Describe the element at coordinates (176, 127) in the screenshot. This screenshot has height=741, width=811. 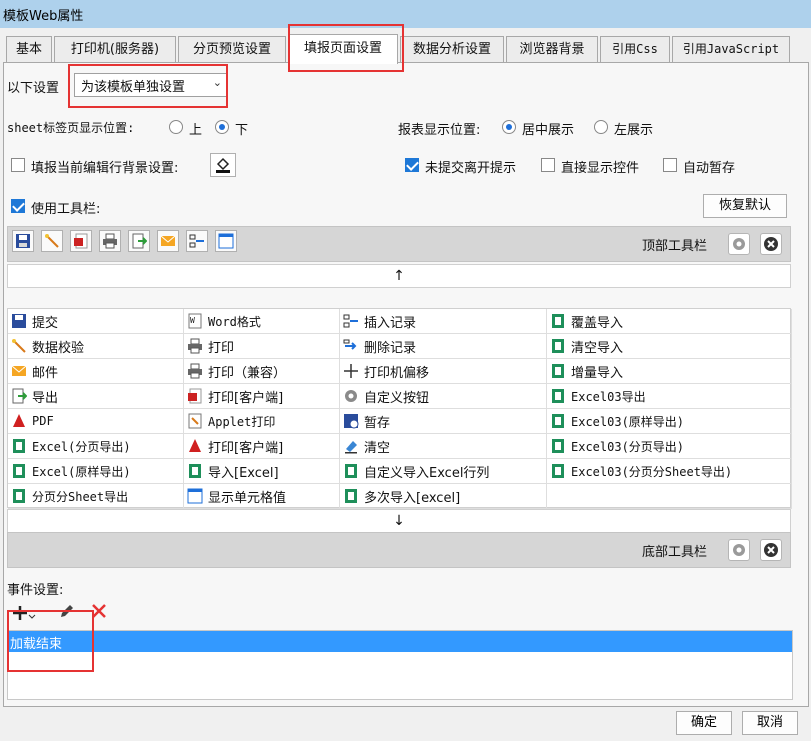
I see `sheet-position-top-radio` at that location.